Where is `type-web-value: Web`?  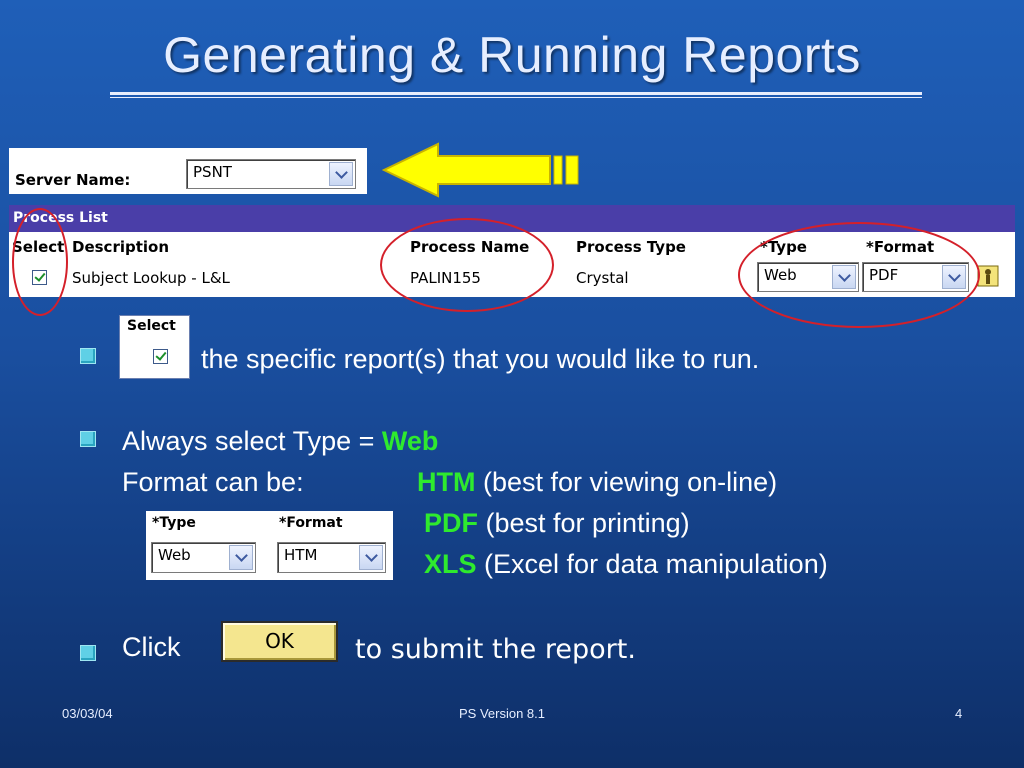
type-web-value: Web is located at coordinates (410, 441).